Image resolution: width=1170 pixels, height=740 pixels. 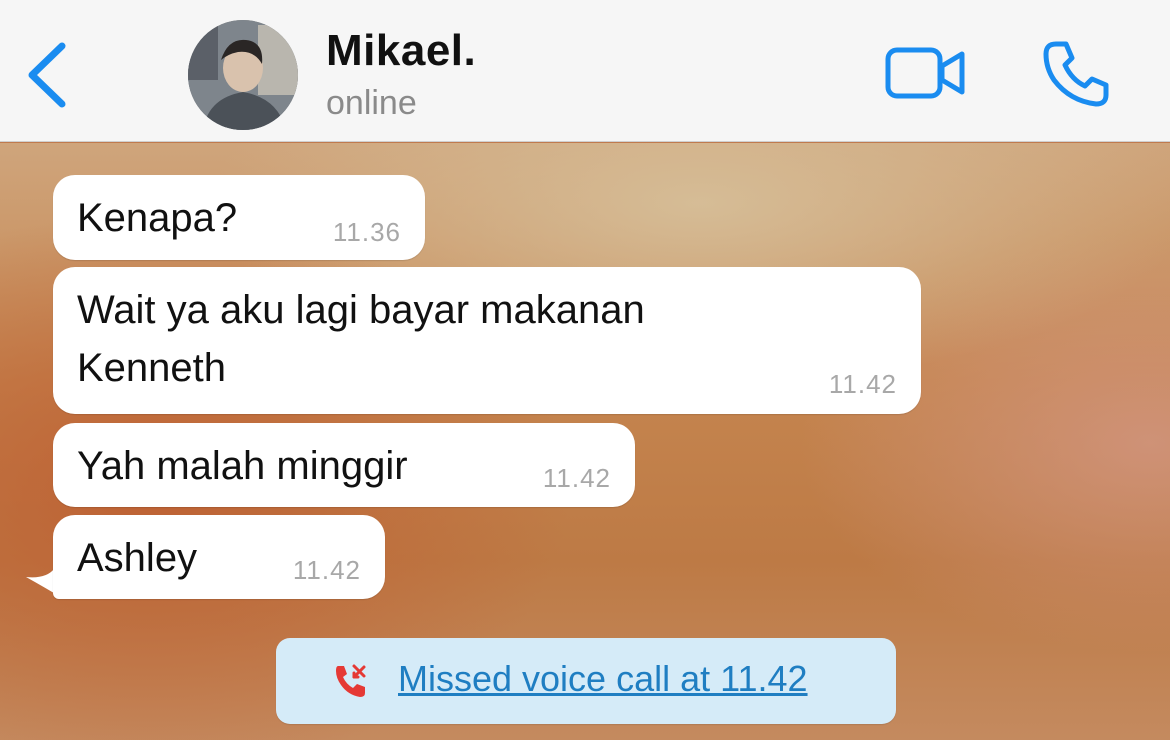 I want to click on video-call-button, so click(x=926, y=74).